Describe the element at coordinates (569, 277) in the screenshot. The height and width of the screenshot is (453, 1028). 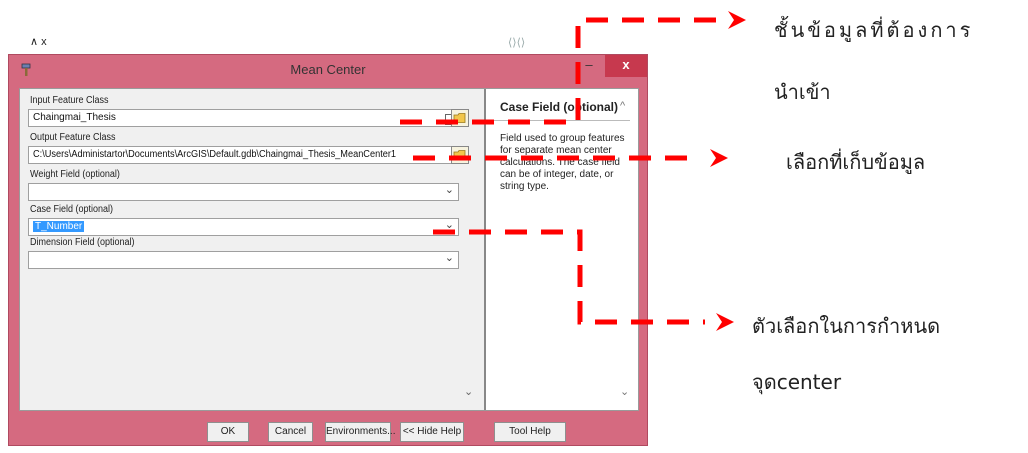
I see `case-annotation-connector` at that location.